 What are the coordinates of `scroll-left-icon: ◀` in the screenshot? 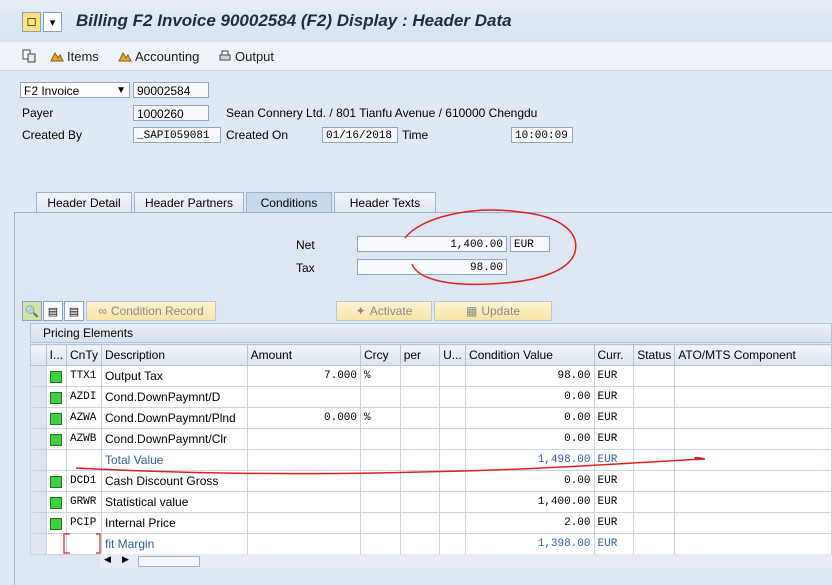 It's located at (107, 559).